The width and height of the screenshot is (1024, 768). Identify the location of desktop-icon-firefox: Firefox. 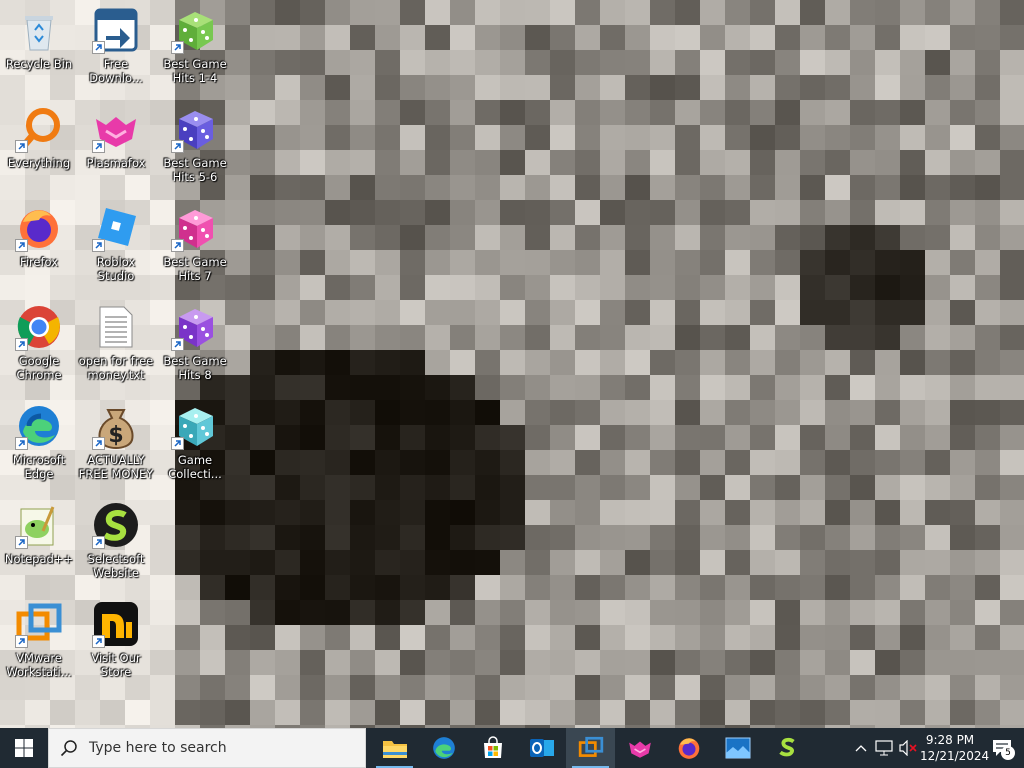
(39, 244).